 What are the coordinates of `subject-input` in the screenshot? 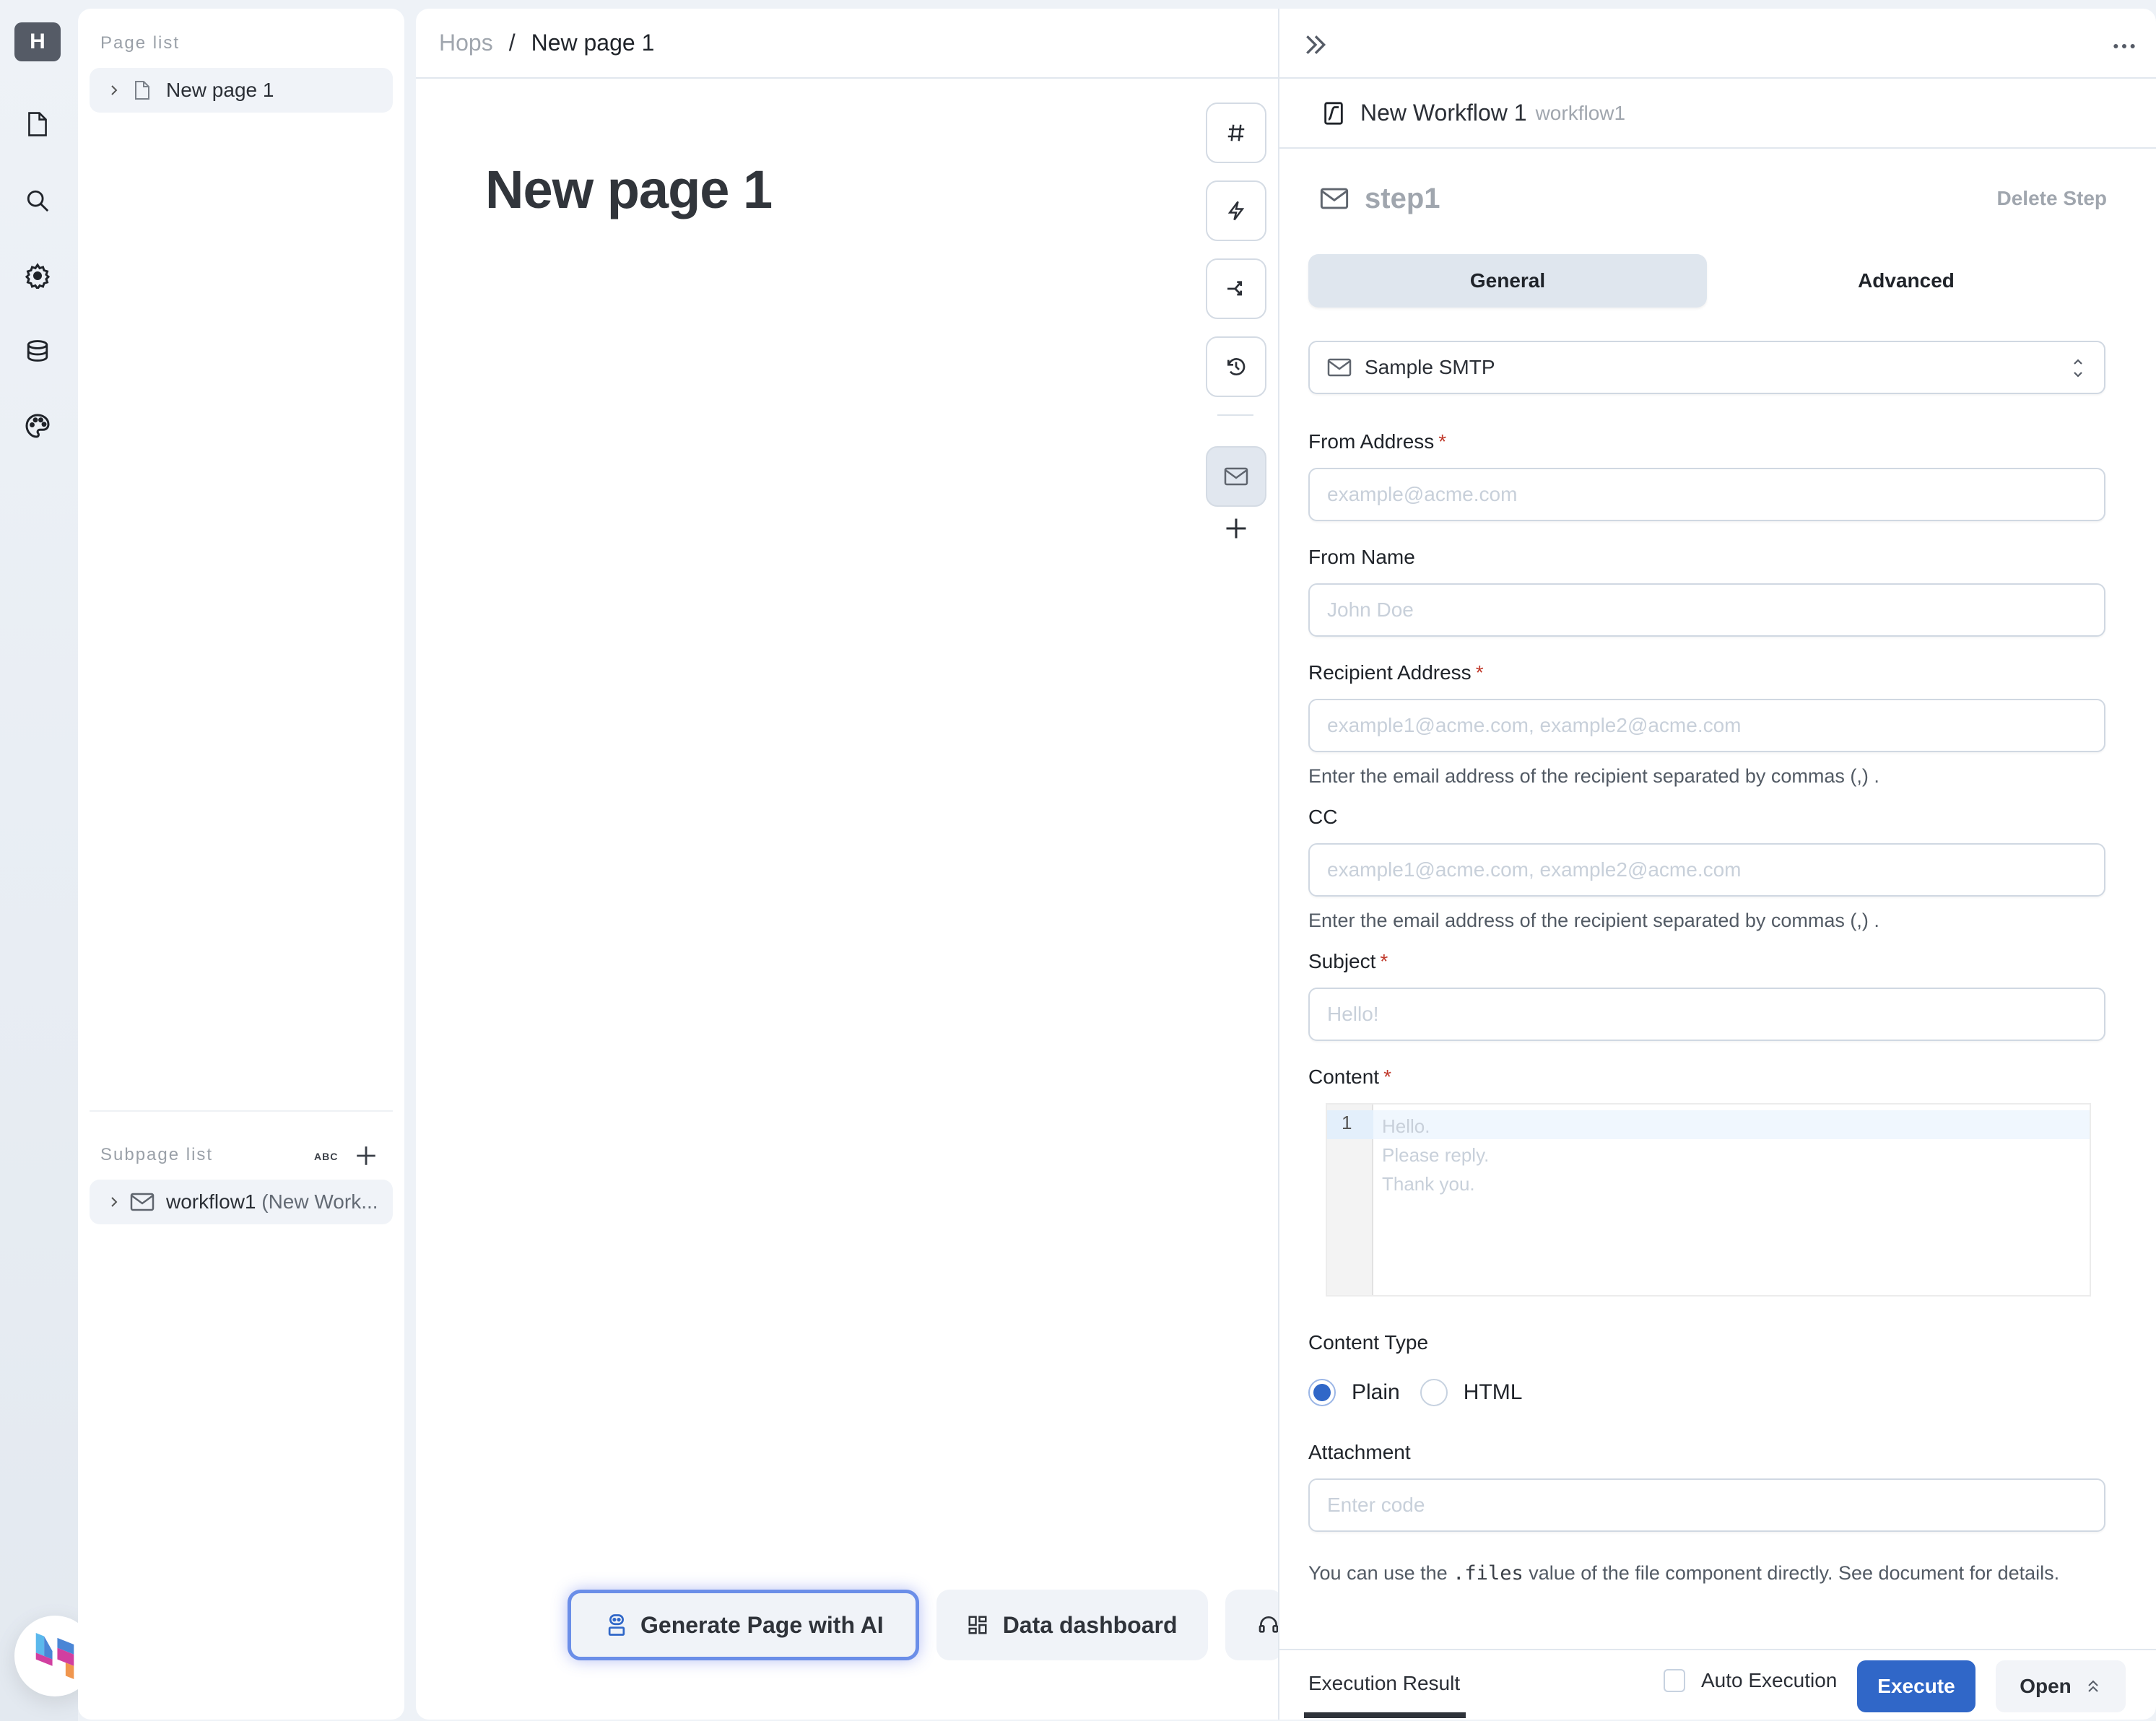 It's located at (1707, 1014).